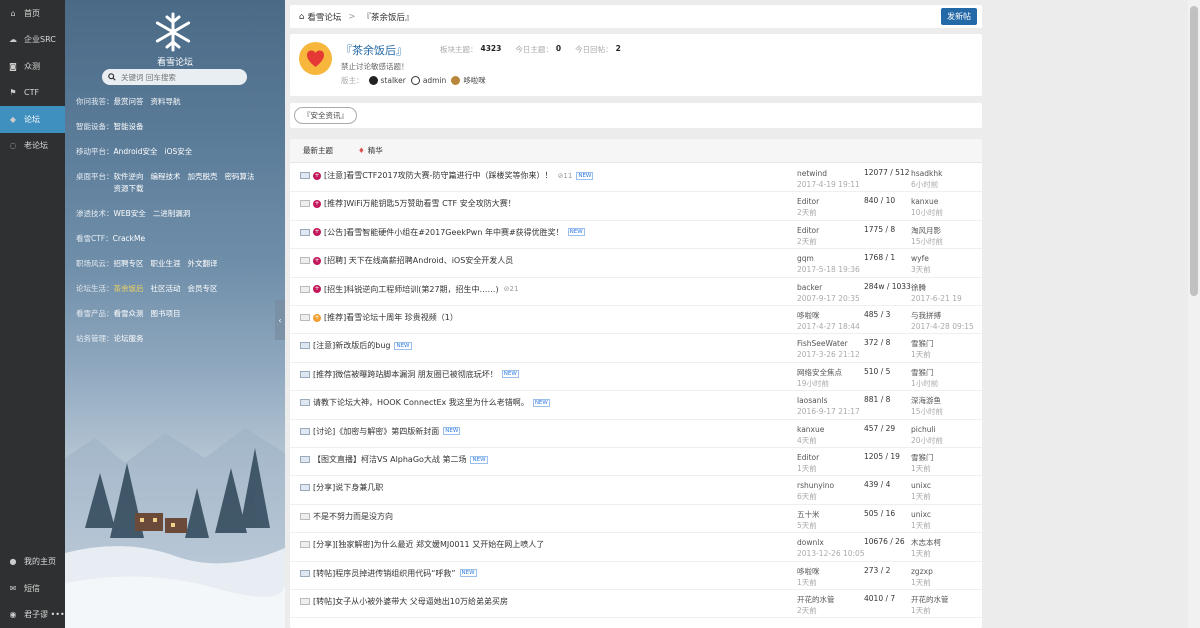 The height and width of the screenshot is (628, 1200). What do you see at coordinates (428, 544) in the screenshot?
I see `thread-title: [分享][独家解密]为什么最近 郑文媛MJ0011 又开始在网上喷人了` at bounding box center [428, 544].